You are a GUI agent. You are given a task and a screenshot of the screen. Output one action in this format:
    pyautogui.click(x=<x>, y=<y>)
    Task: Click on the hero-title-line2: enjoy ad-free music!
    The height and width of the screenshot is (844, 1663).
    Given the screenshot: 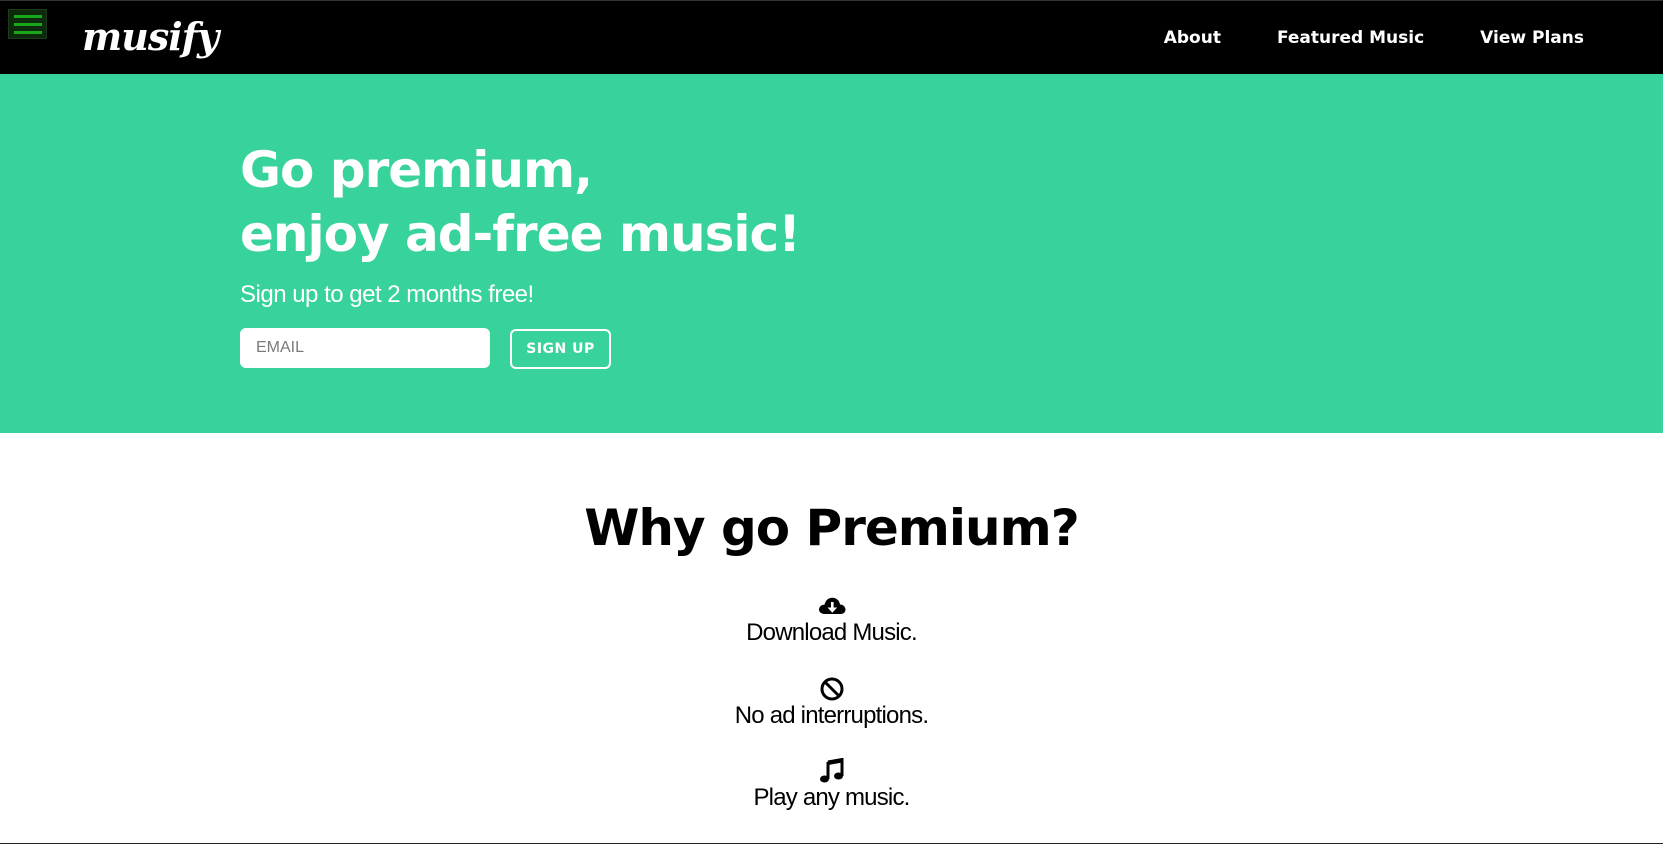 What is the action you would take?
    pyautogui.click(x=520, y=234)
    